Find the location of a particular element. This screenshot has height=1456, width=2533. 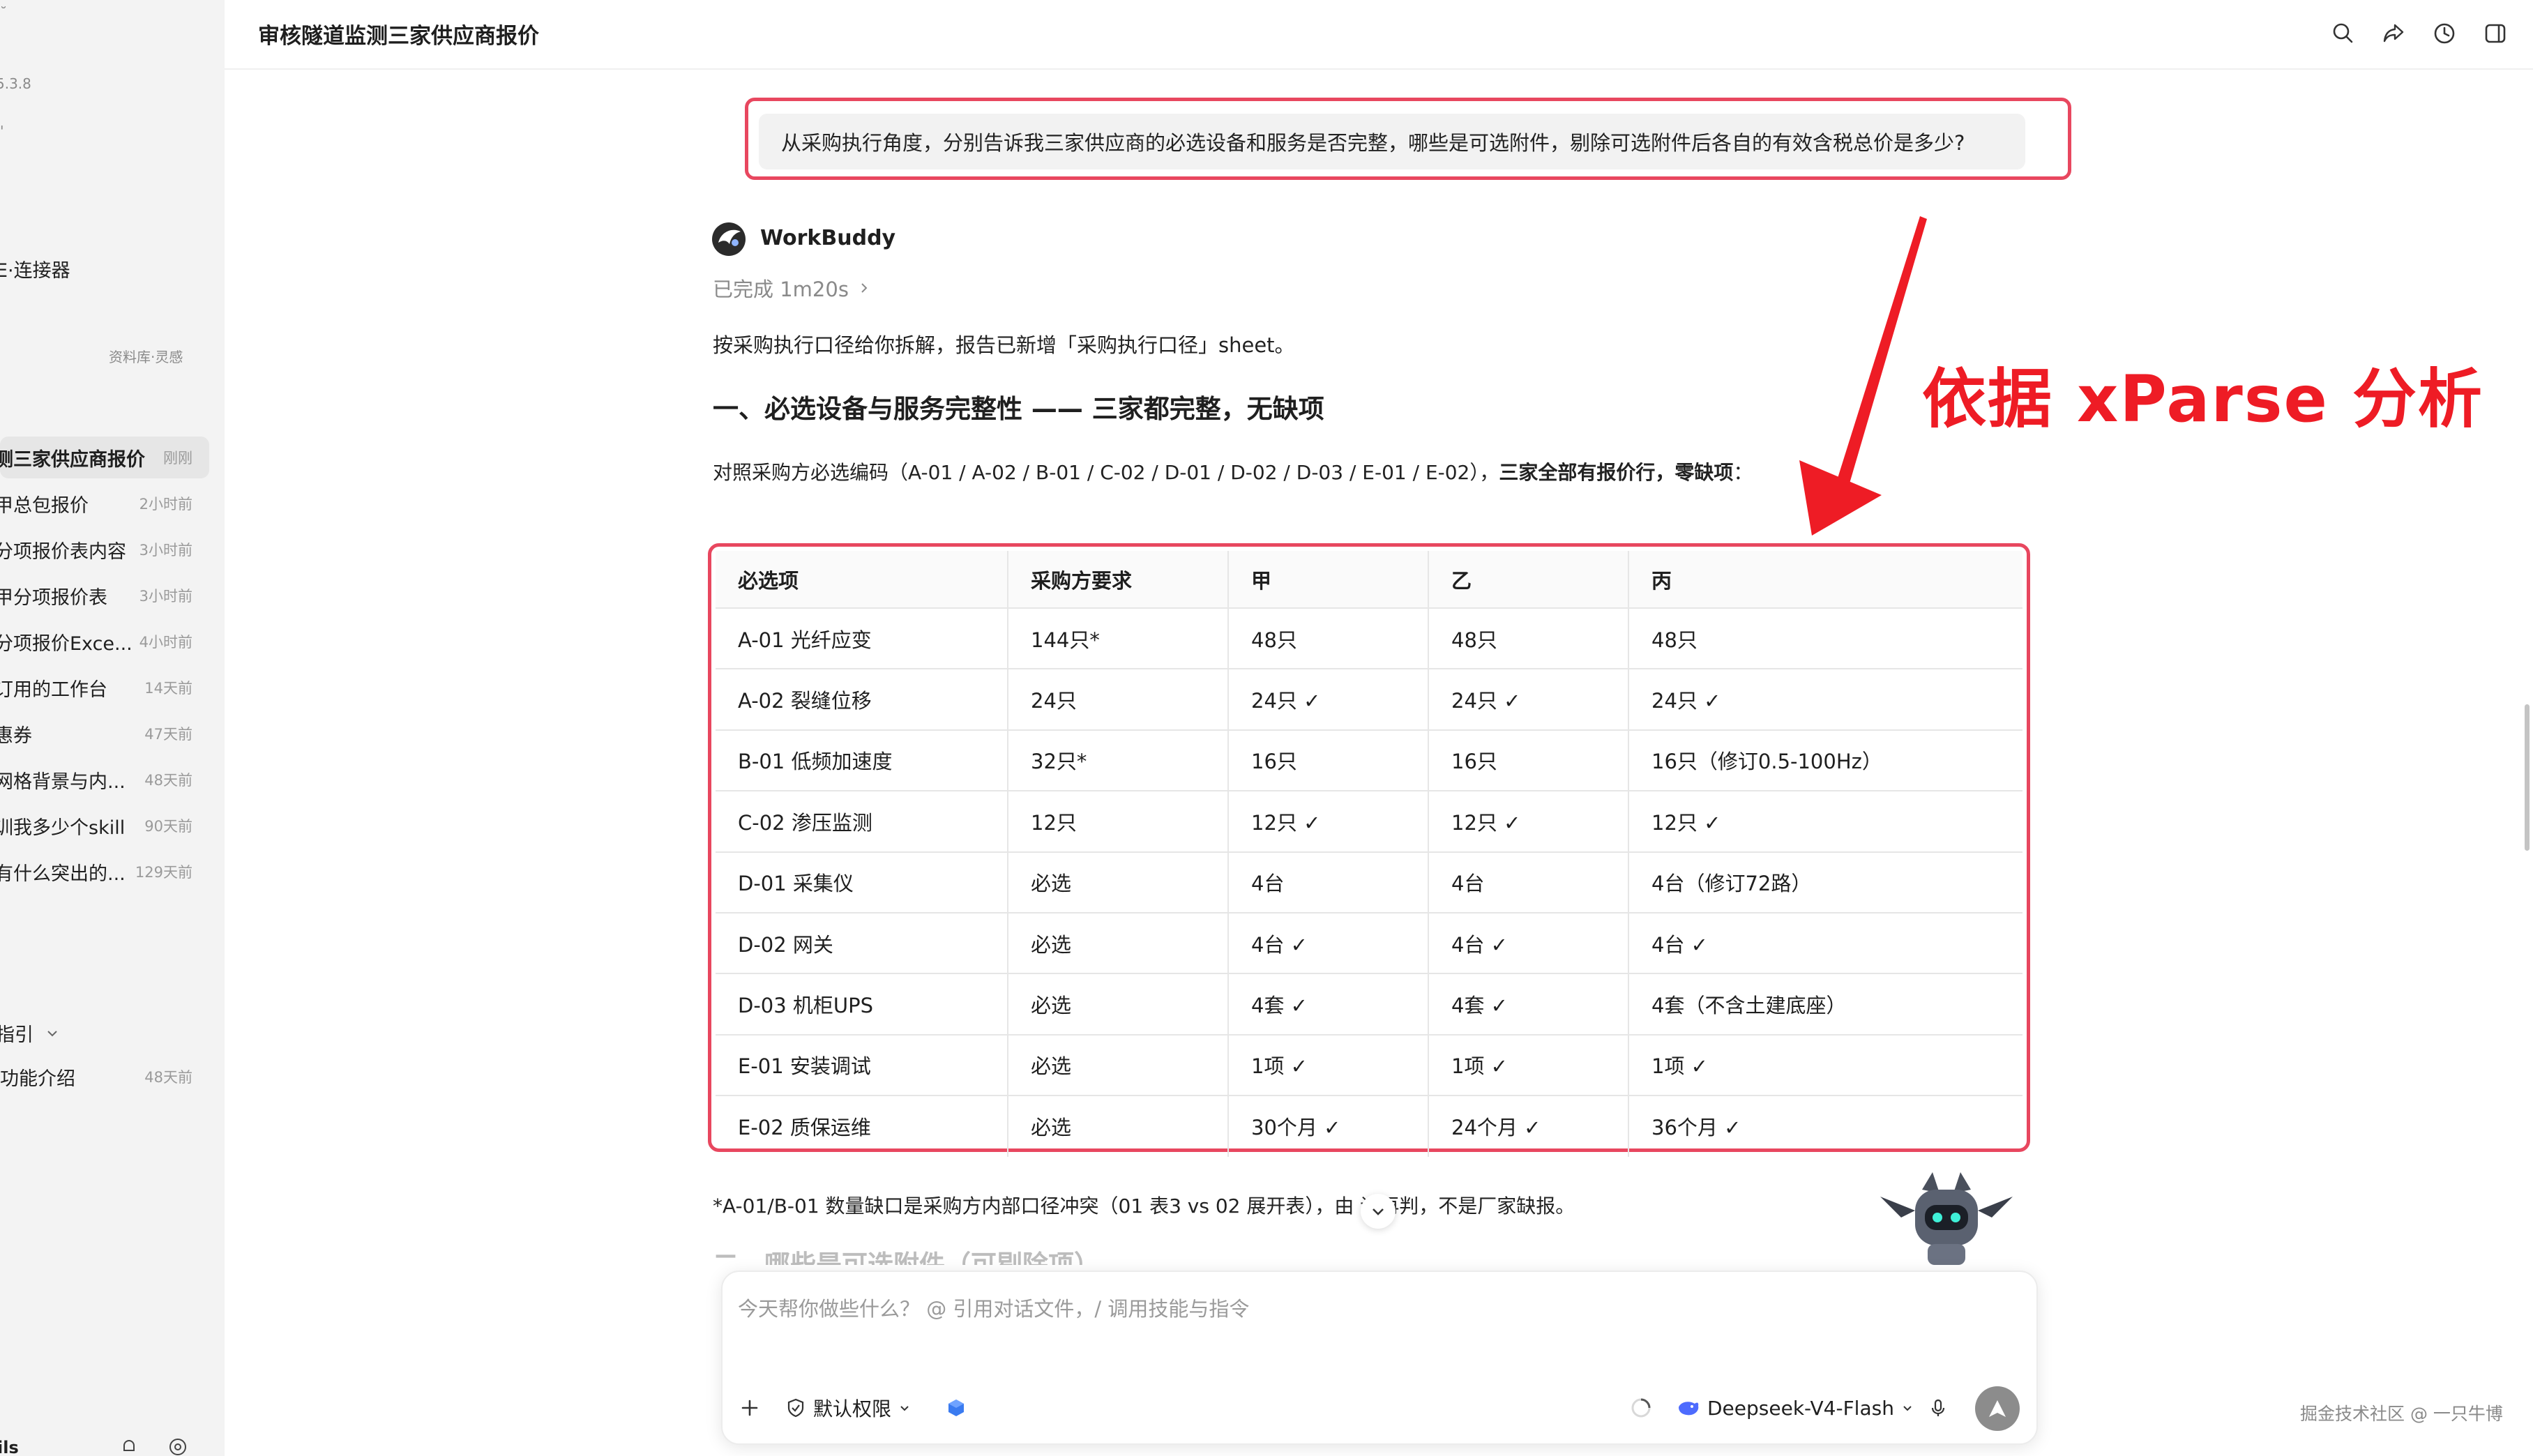

send-button is located at coordinates (1998, 1408).